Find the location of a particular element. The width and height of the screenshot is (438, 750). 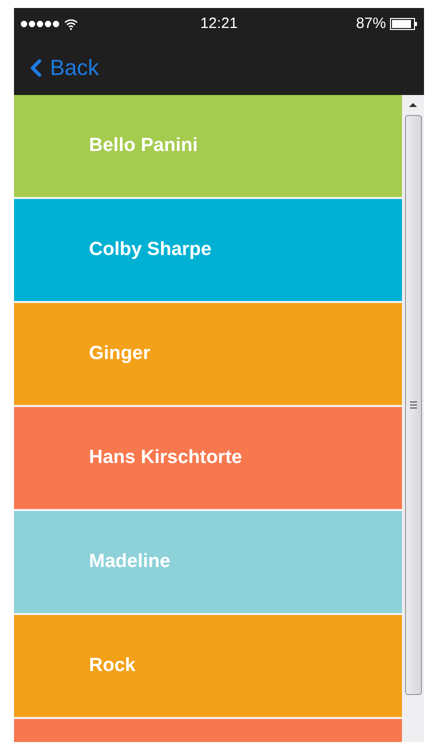

signal-dots-icon is located at coordinates (40, 24).